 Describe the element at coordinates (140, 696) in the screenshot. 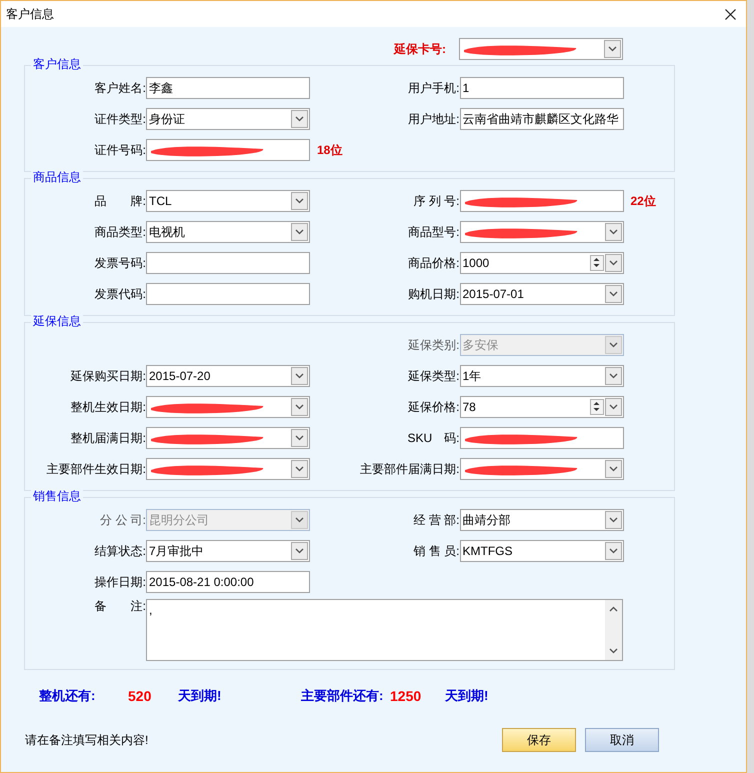

I see `days-remaining: 520` at that location.